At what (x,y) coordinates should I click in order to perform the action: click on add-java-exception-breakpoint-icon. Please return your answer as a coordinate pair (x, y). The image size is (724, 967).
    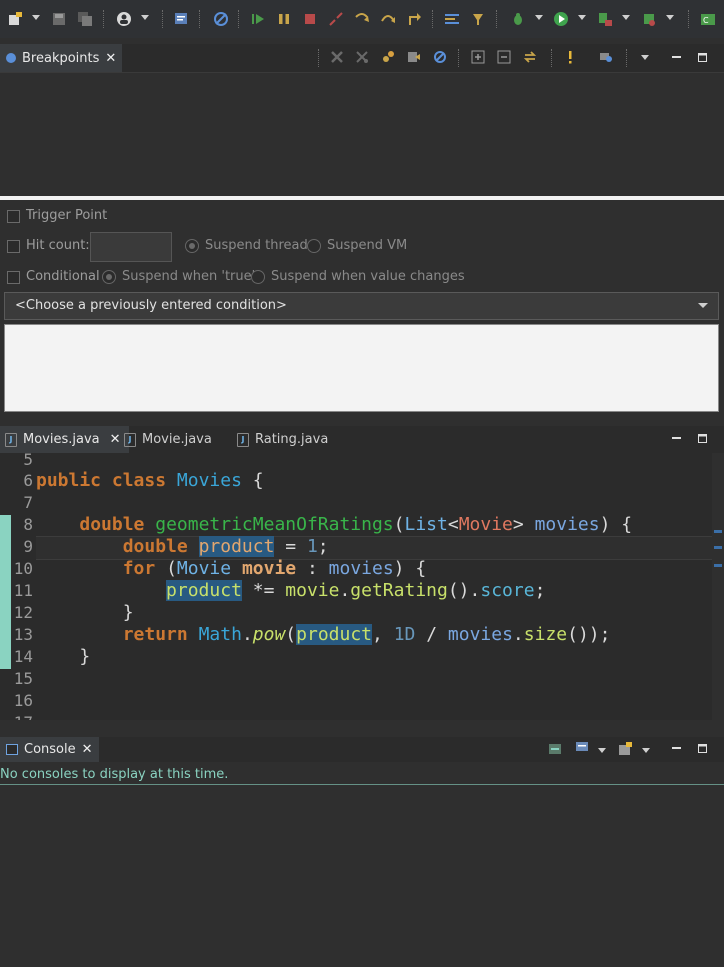
    Looking at the image, I should click on (570, 57).